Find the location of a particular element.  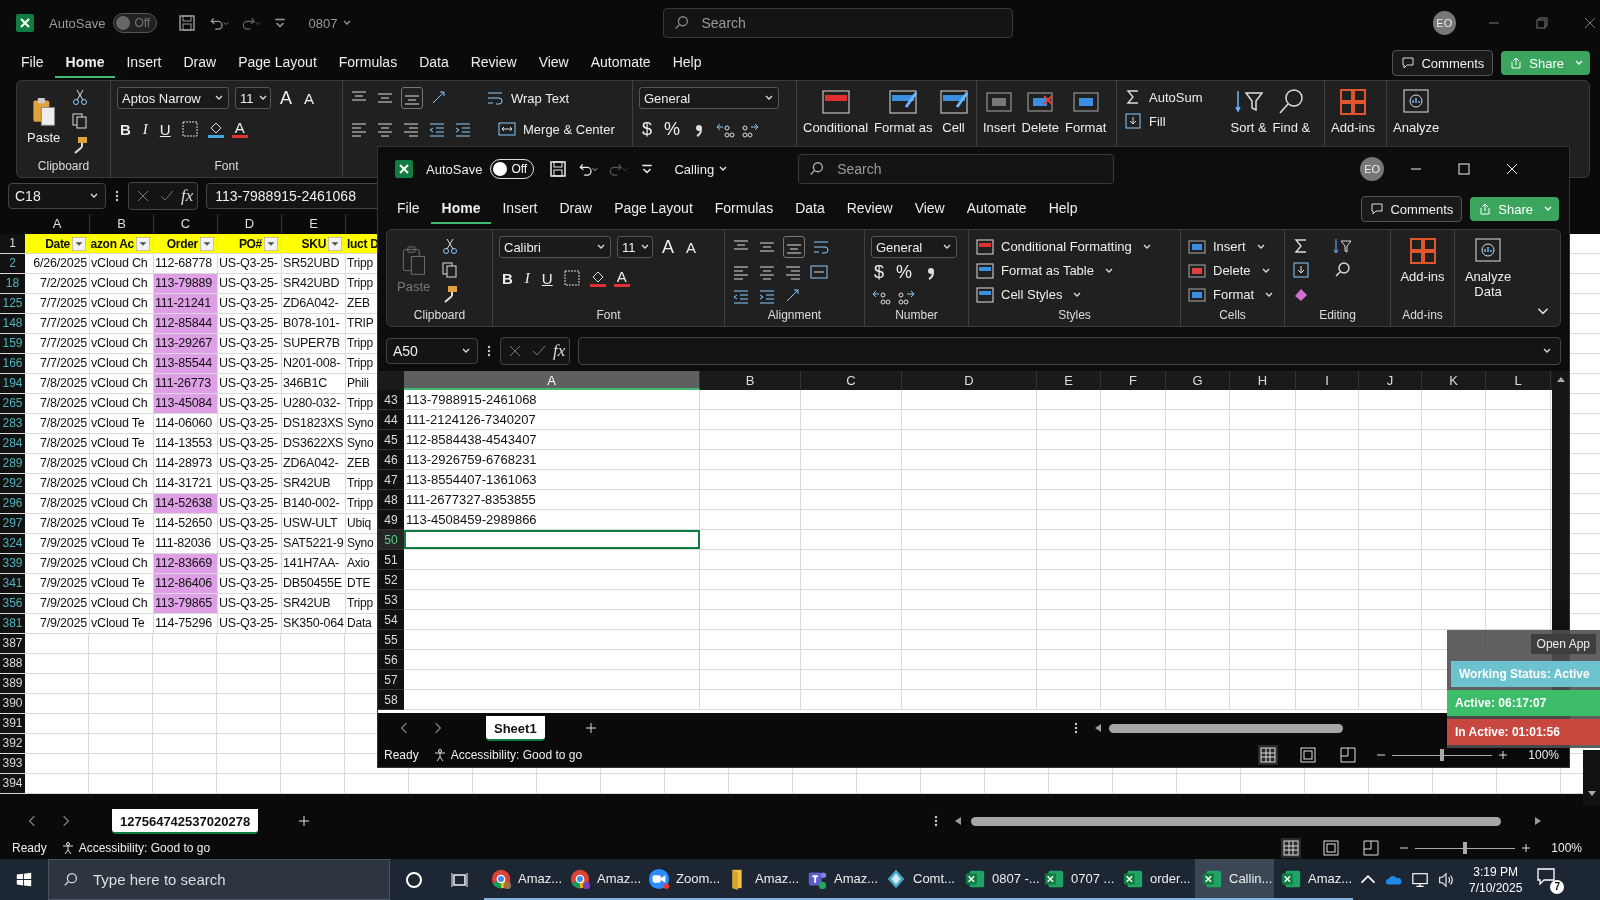

add-sheet-icon is located at coordinates (590, 728).